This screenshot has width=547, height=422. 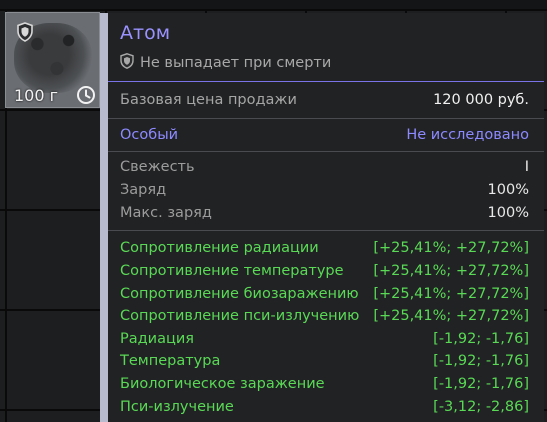 I want to click on stat-row: Макс. заряд 100%, so click(x=326, y=212).